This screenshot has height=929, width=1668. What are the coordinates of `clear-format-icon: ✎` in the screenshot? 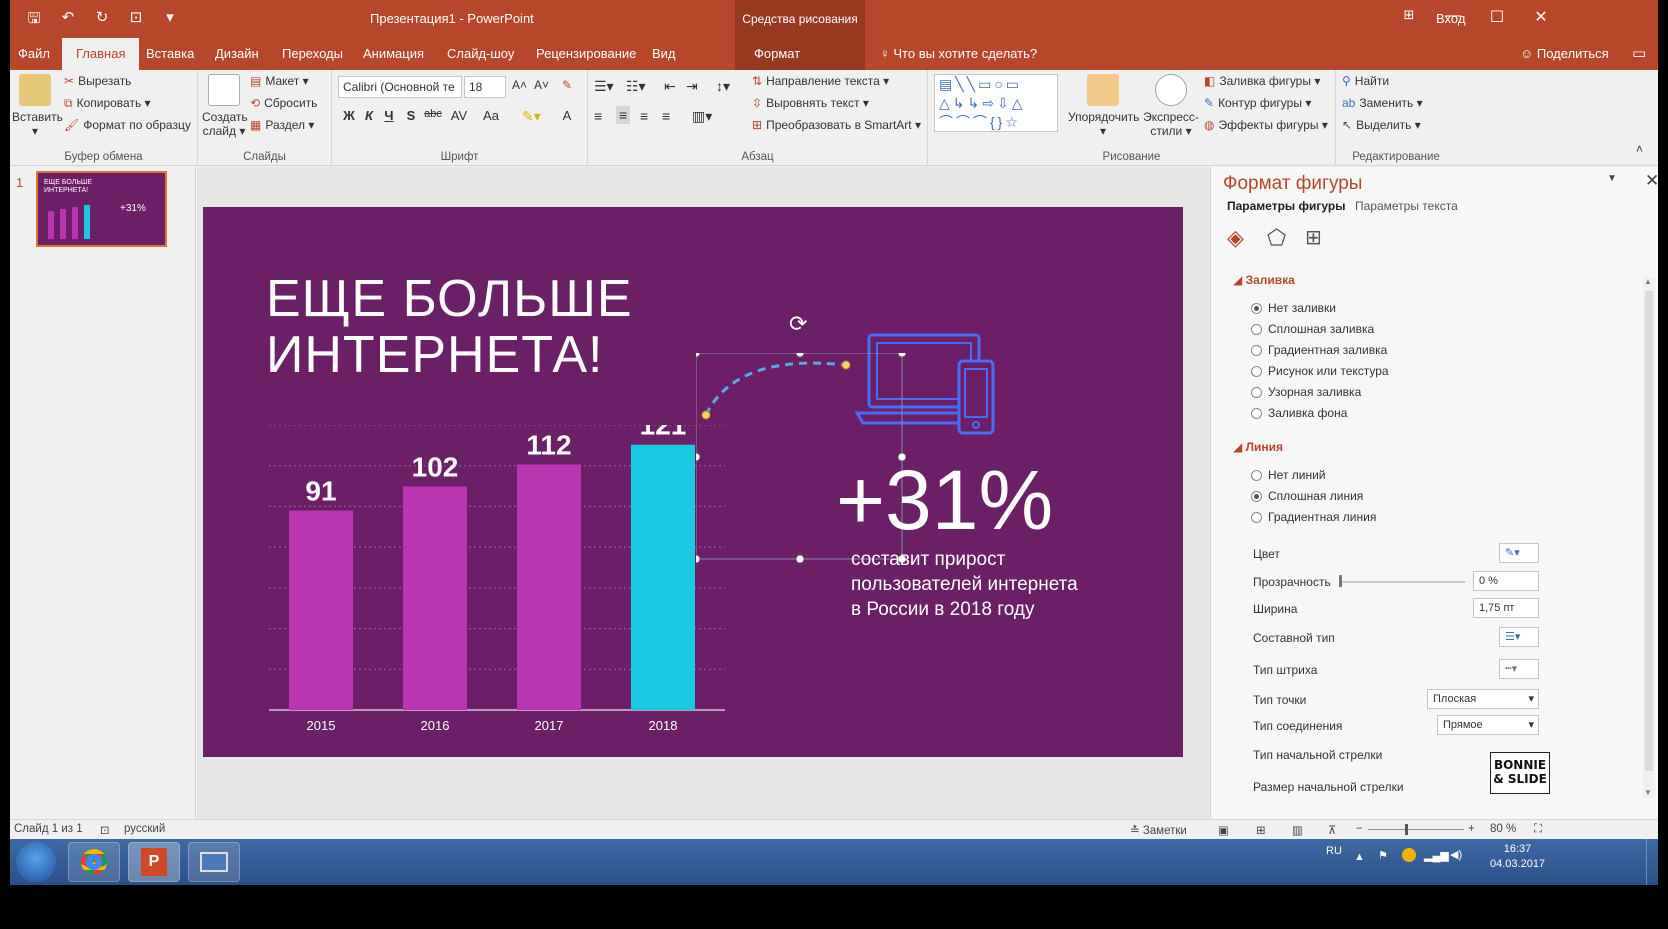 It's located at (567, 85).